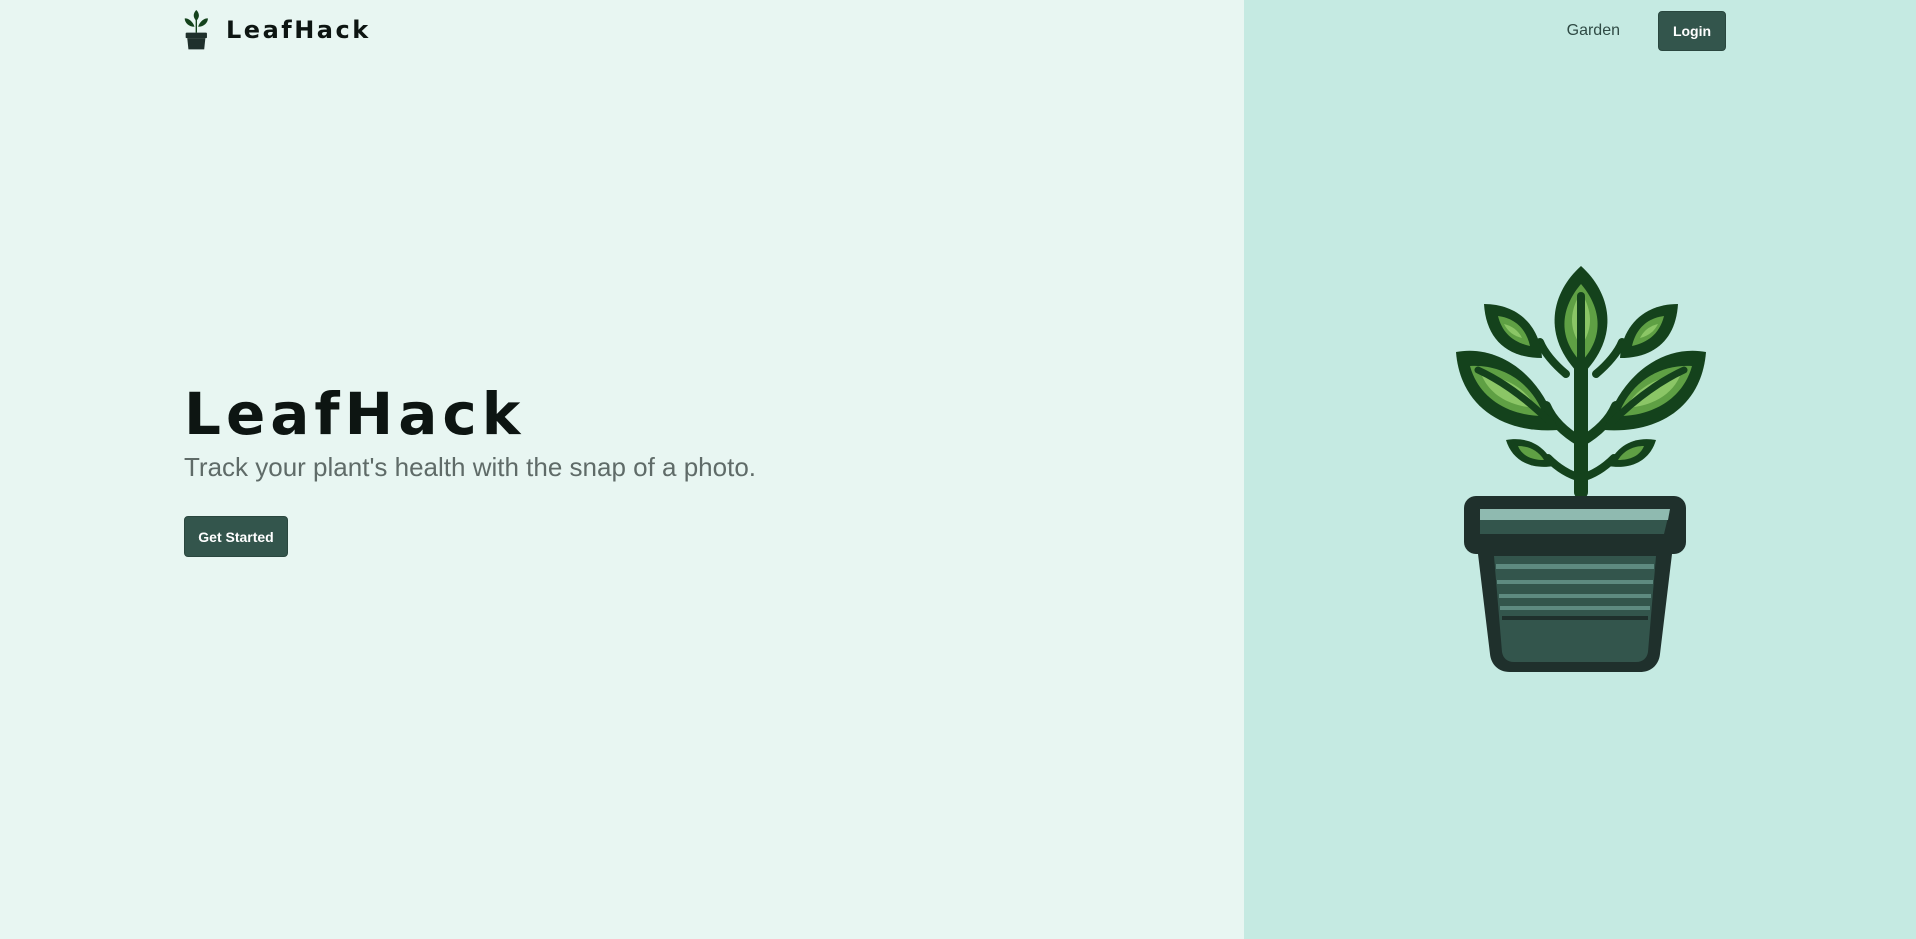 The width and height of the screenshot is (1916, 939). What do you see at coordinates (236, 536) in the screenshot?
I see `get-started-button: Get Started` at bounding box center [236, 536].